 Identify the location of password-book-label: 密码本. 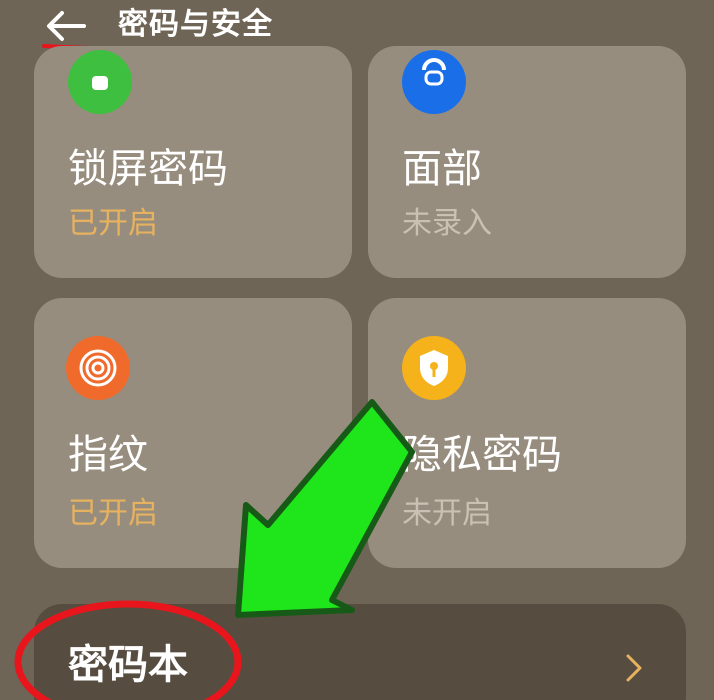
(128, 665).